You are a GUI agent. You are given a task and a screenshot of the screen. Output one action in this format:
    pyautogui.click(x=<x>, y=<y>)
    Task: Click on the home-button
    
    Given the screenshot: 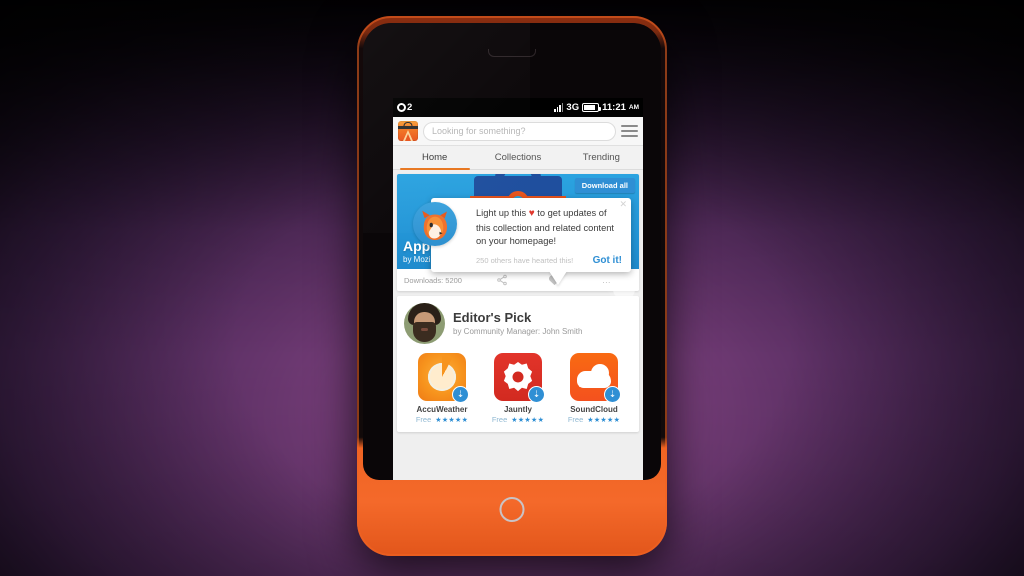 What is the action you would take?
    pyautogui.click(x=512, y=509)
    